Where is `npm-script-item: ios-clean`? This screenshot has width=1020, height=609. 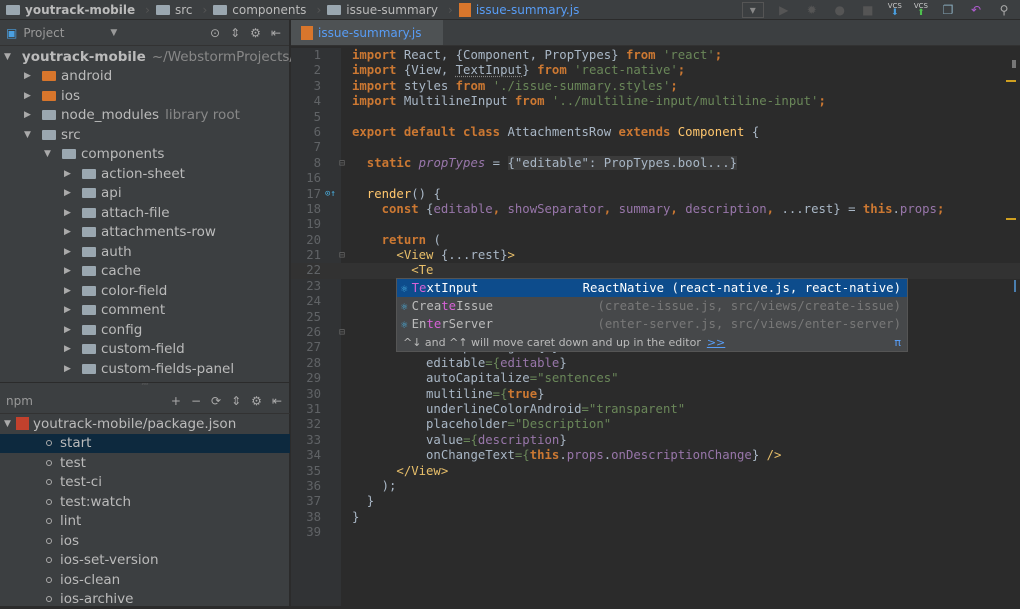 npm-script-item: ios-clean is located at coordinates (145, 580).